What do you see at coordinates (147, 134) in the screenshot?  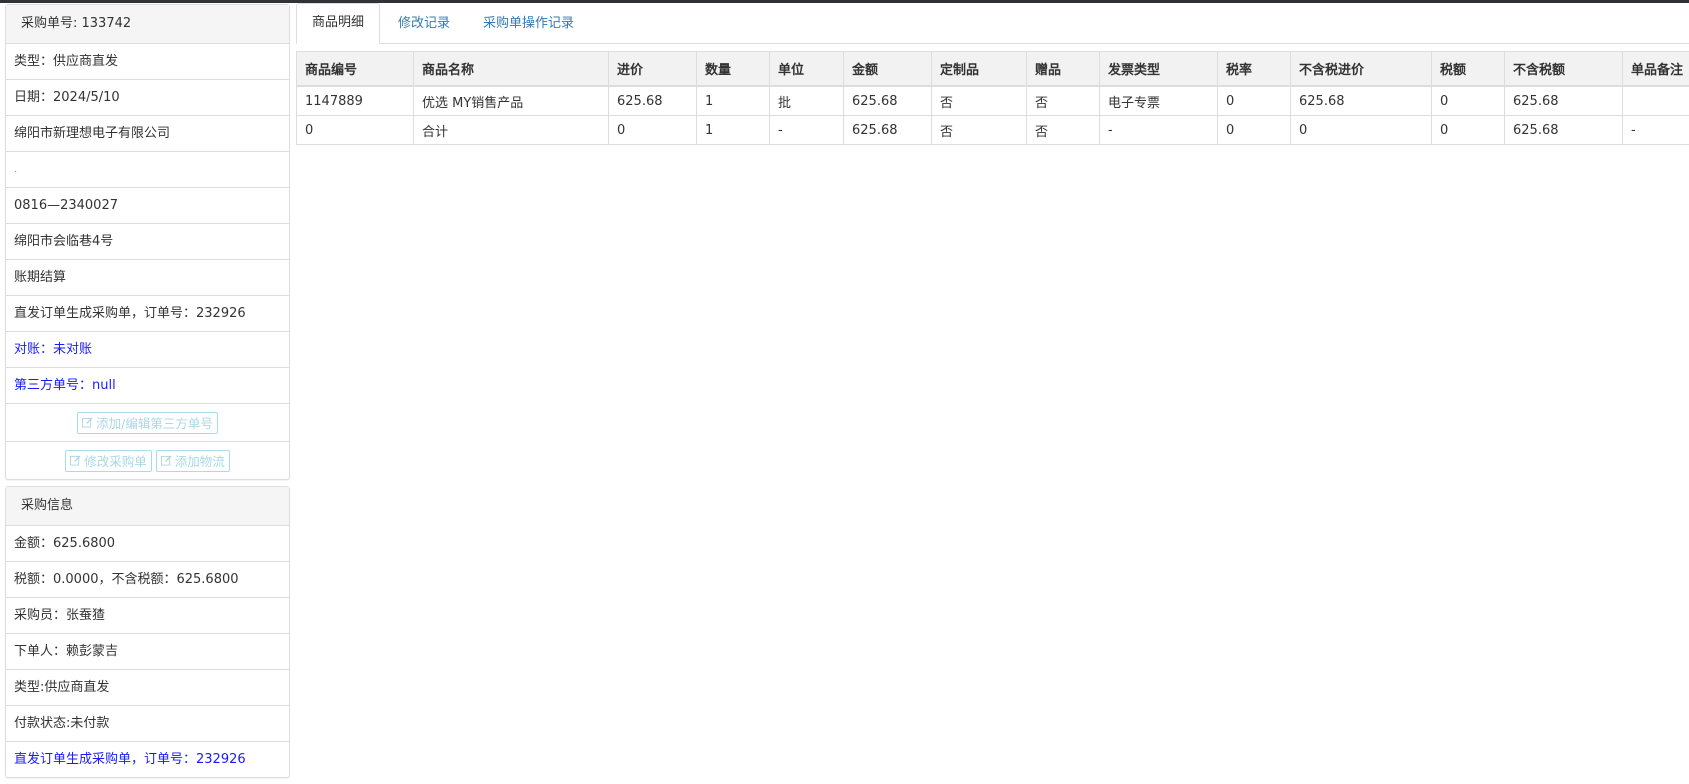 I see `supplier-company: 绵阳市新理想电子有限公司` at bounding box center [147, 134].